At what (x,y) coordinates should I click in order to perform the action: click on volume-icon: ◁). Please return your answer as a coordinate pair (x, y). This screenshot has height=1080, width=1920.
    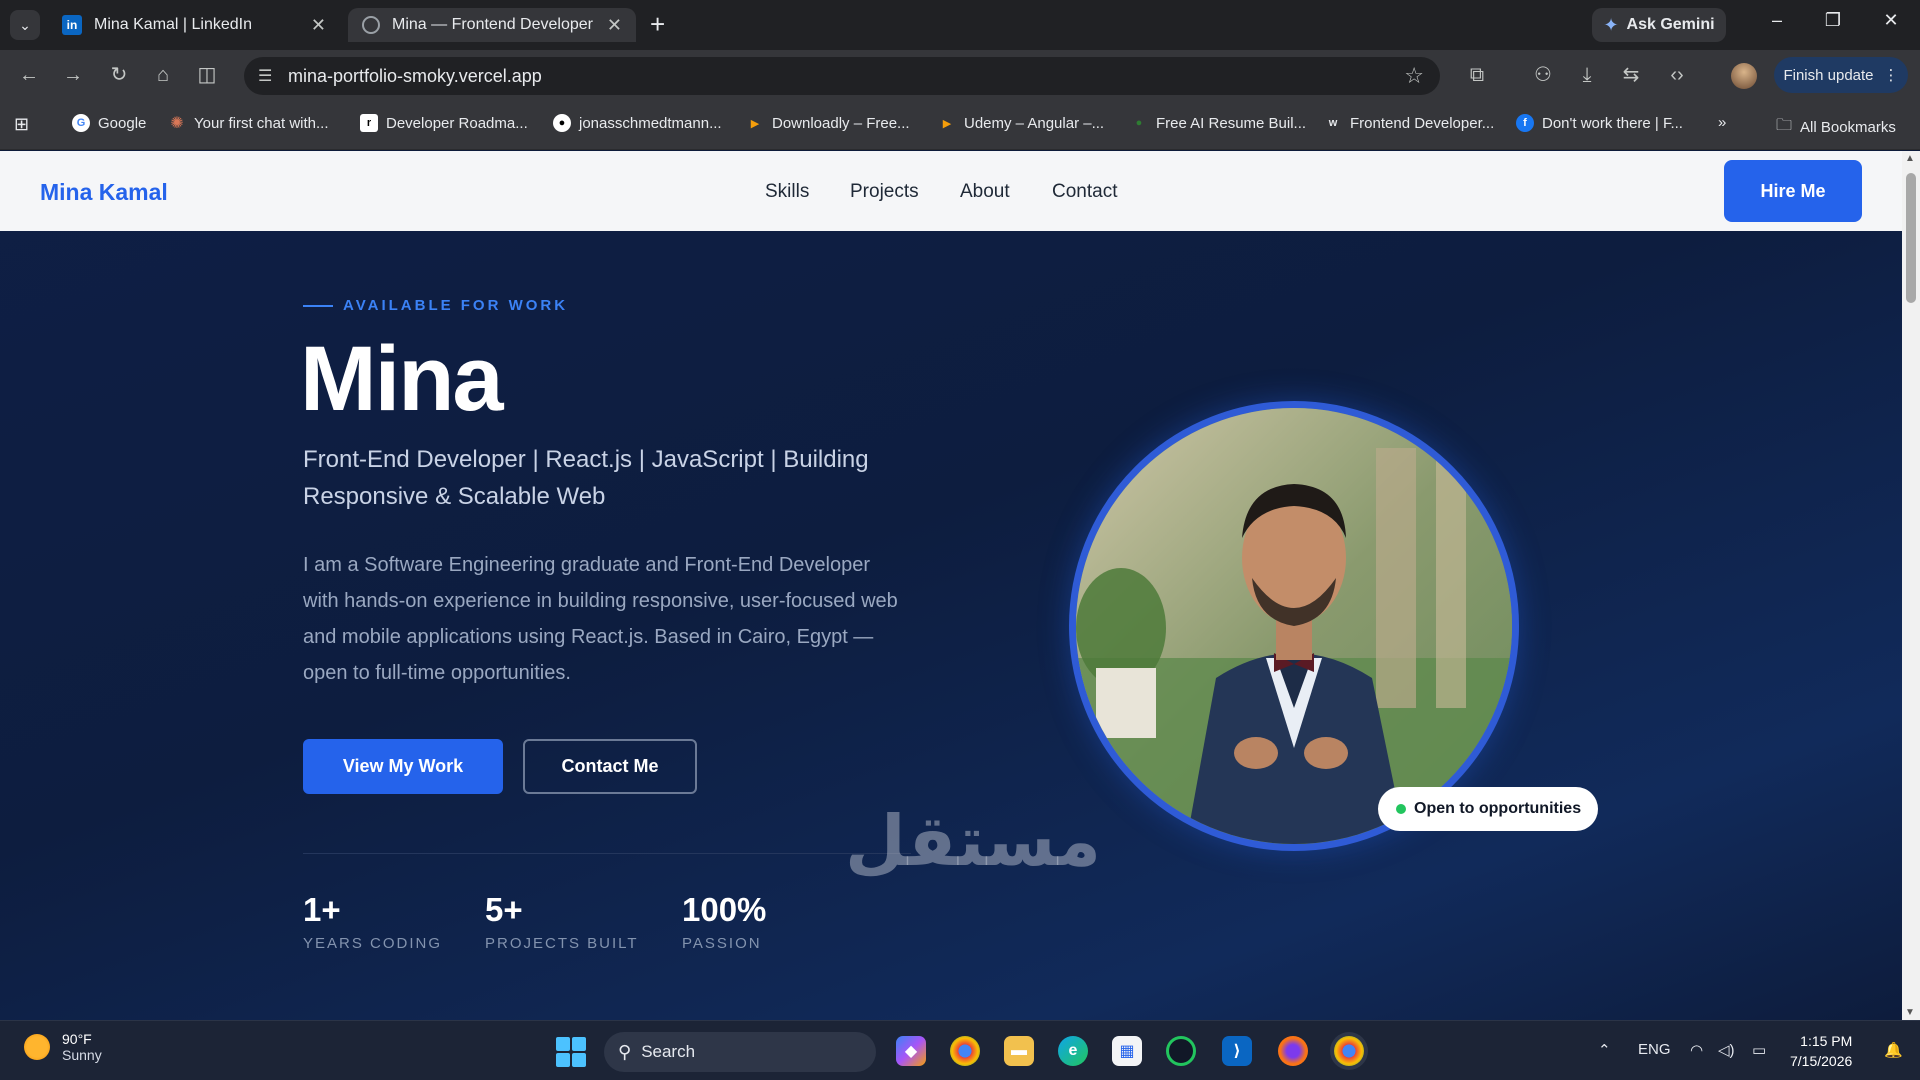
    Looking at the image, I should click on (1726, 1050).